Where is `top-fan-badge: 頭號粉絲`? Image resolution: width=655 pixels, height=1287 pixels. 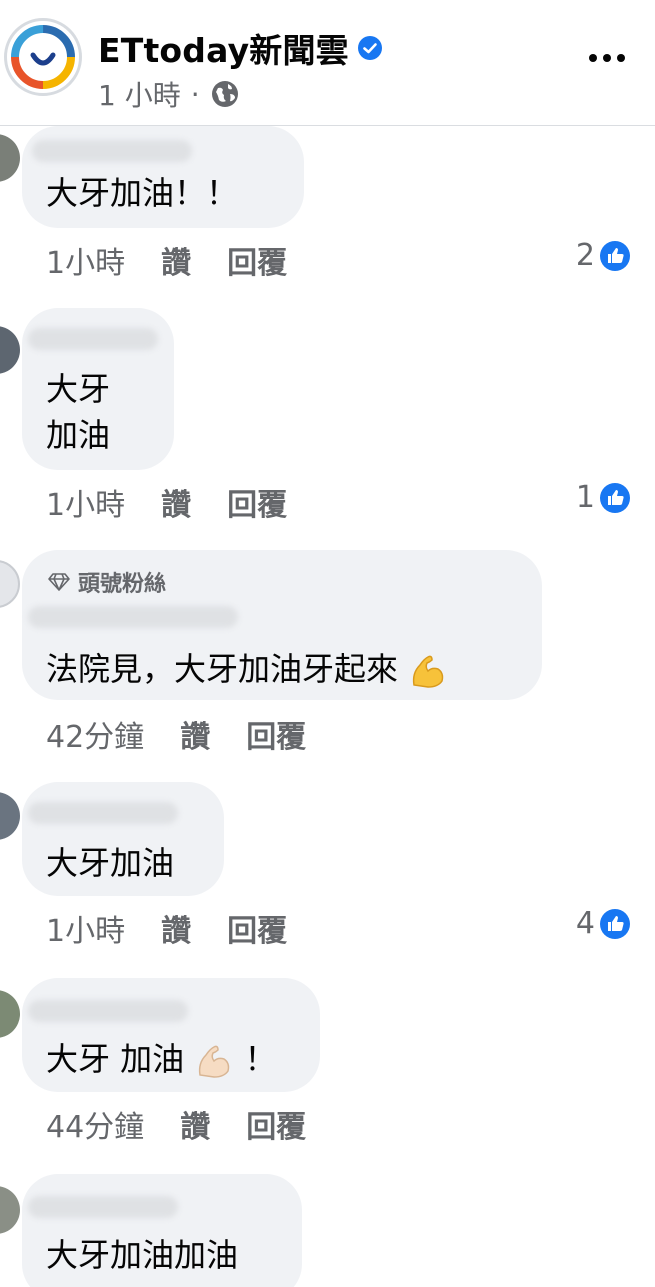
top-fan-badge: 頭號粉絲 is located at coordinates (107, 582).